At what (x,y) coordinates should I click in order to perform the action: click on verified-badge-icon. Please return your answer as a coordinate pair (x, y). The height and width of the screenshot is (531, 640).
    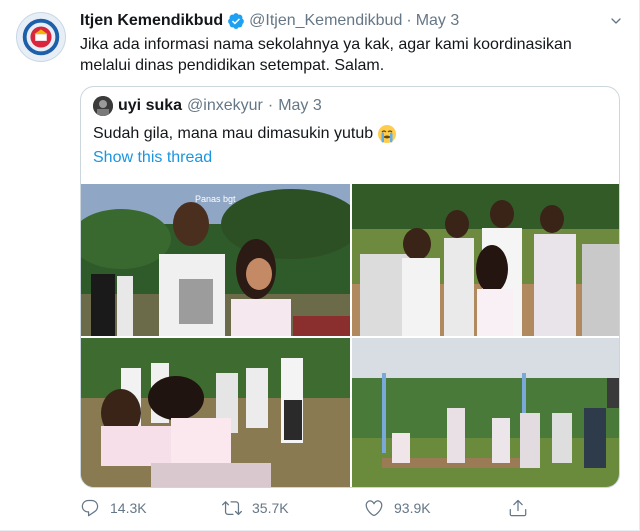
    Looking at the image, I should click on (236, 21).